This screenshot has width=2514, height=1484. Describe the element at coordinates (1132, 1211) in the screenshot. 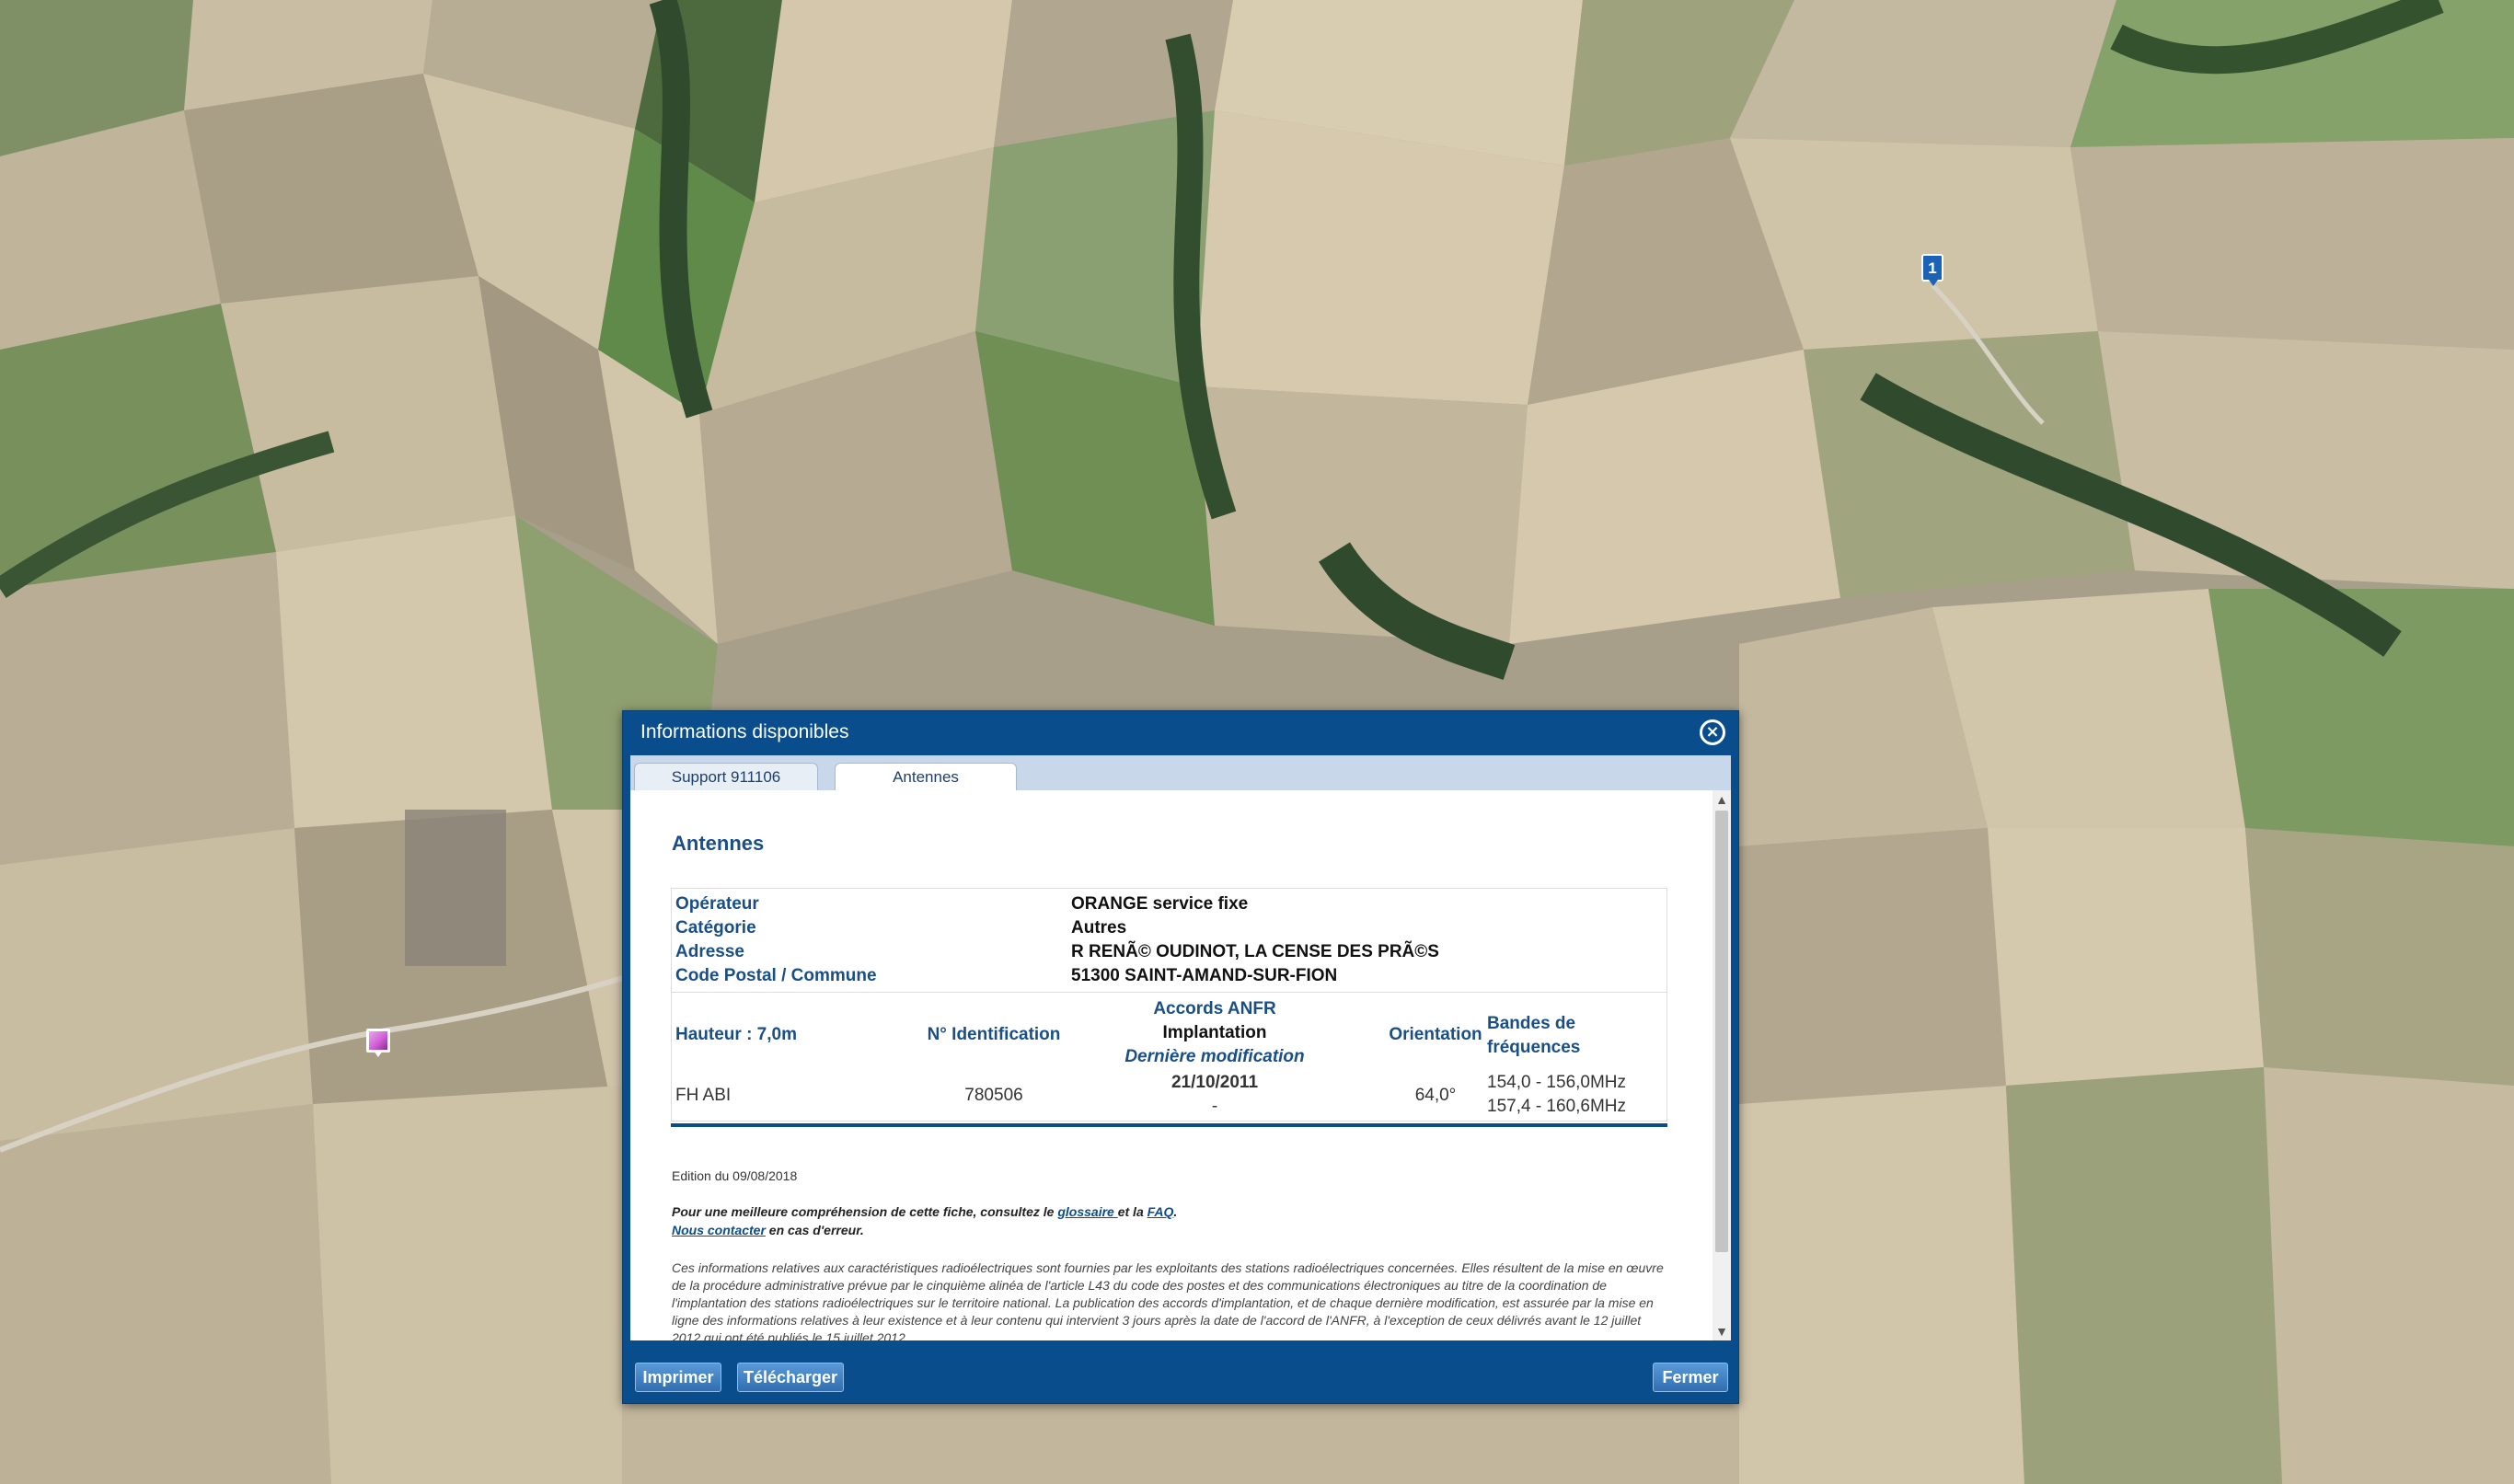

I see `help-and: et la` at that location.